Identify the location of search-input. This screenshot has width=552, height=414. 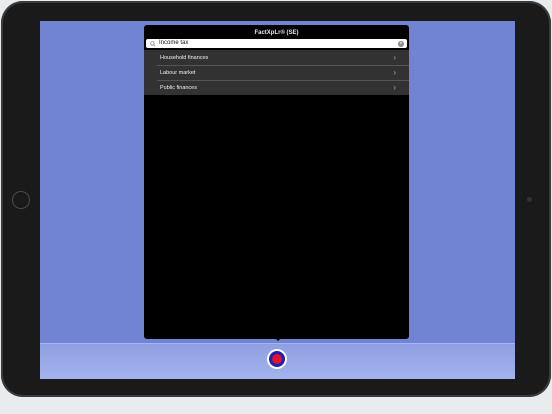
(277, 43).